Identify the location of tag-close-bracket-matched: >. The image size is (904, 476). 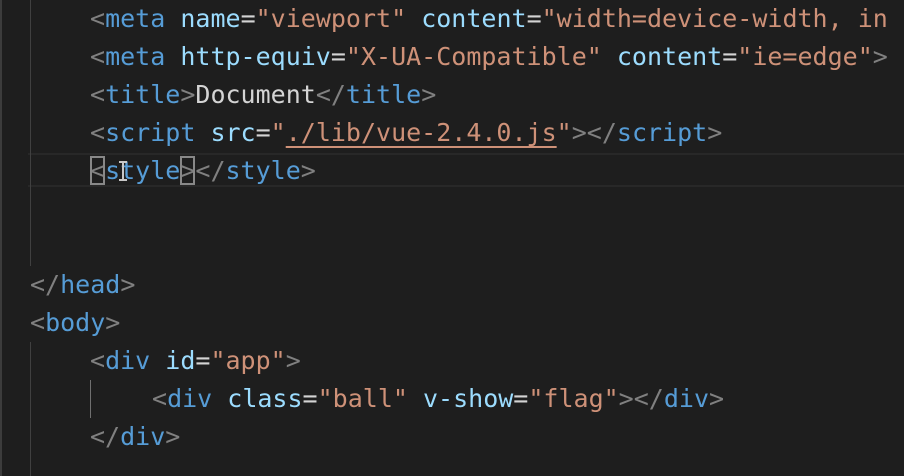
(188, 170).